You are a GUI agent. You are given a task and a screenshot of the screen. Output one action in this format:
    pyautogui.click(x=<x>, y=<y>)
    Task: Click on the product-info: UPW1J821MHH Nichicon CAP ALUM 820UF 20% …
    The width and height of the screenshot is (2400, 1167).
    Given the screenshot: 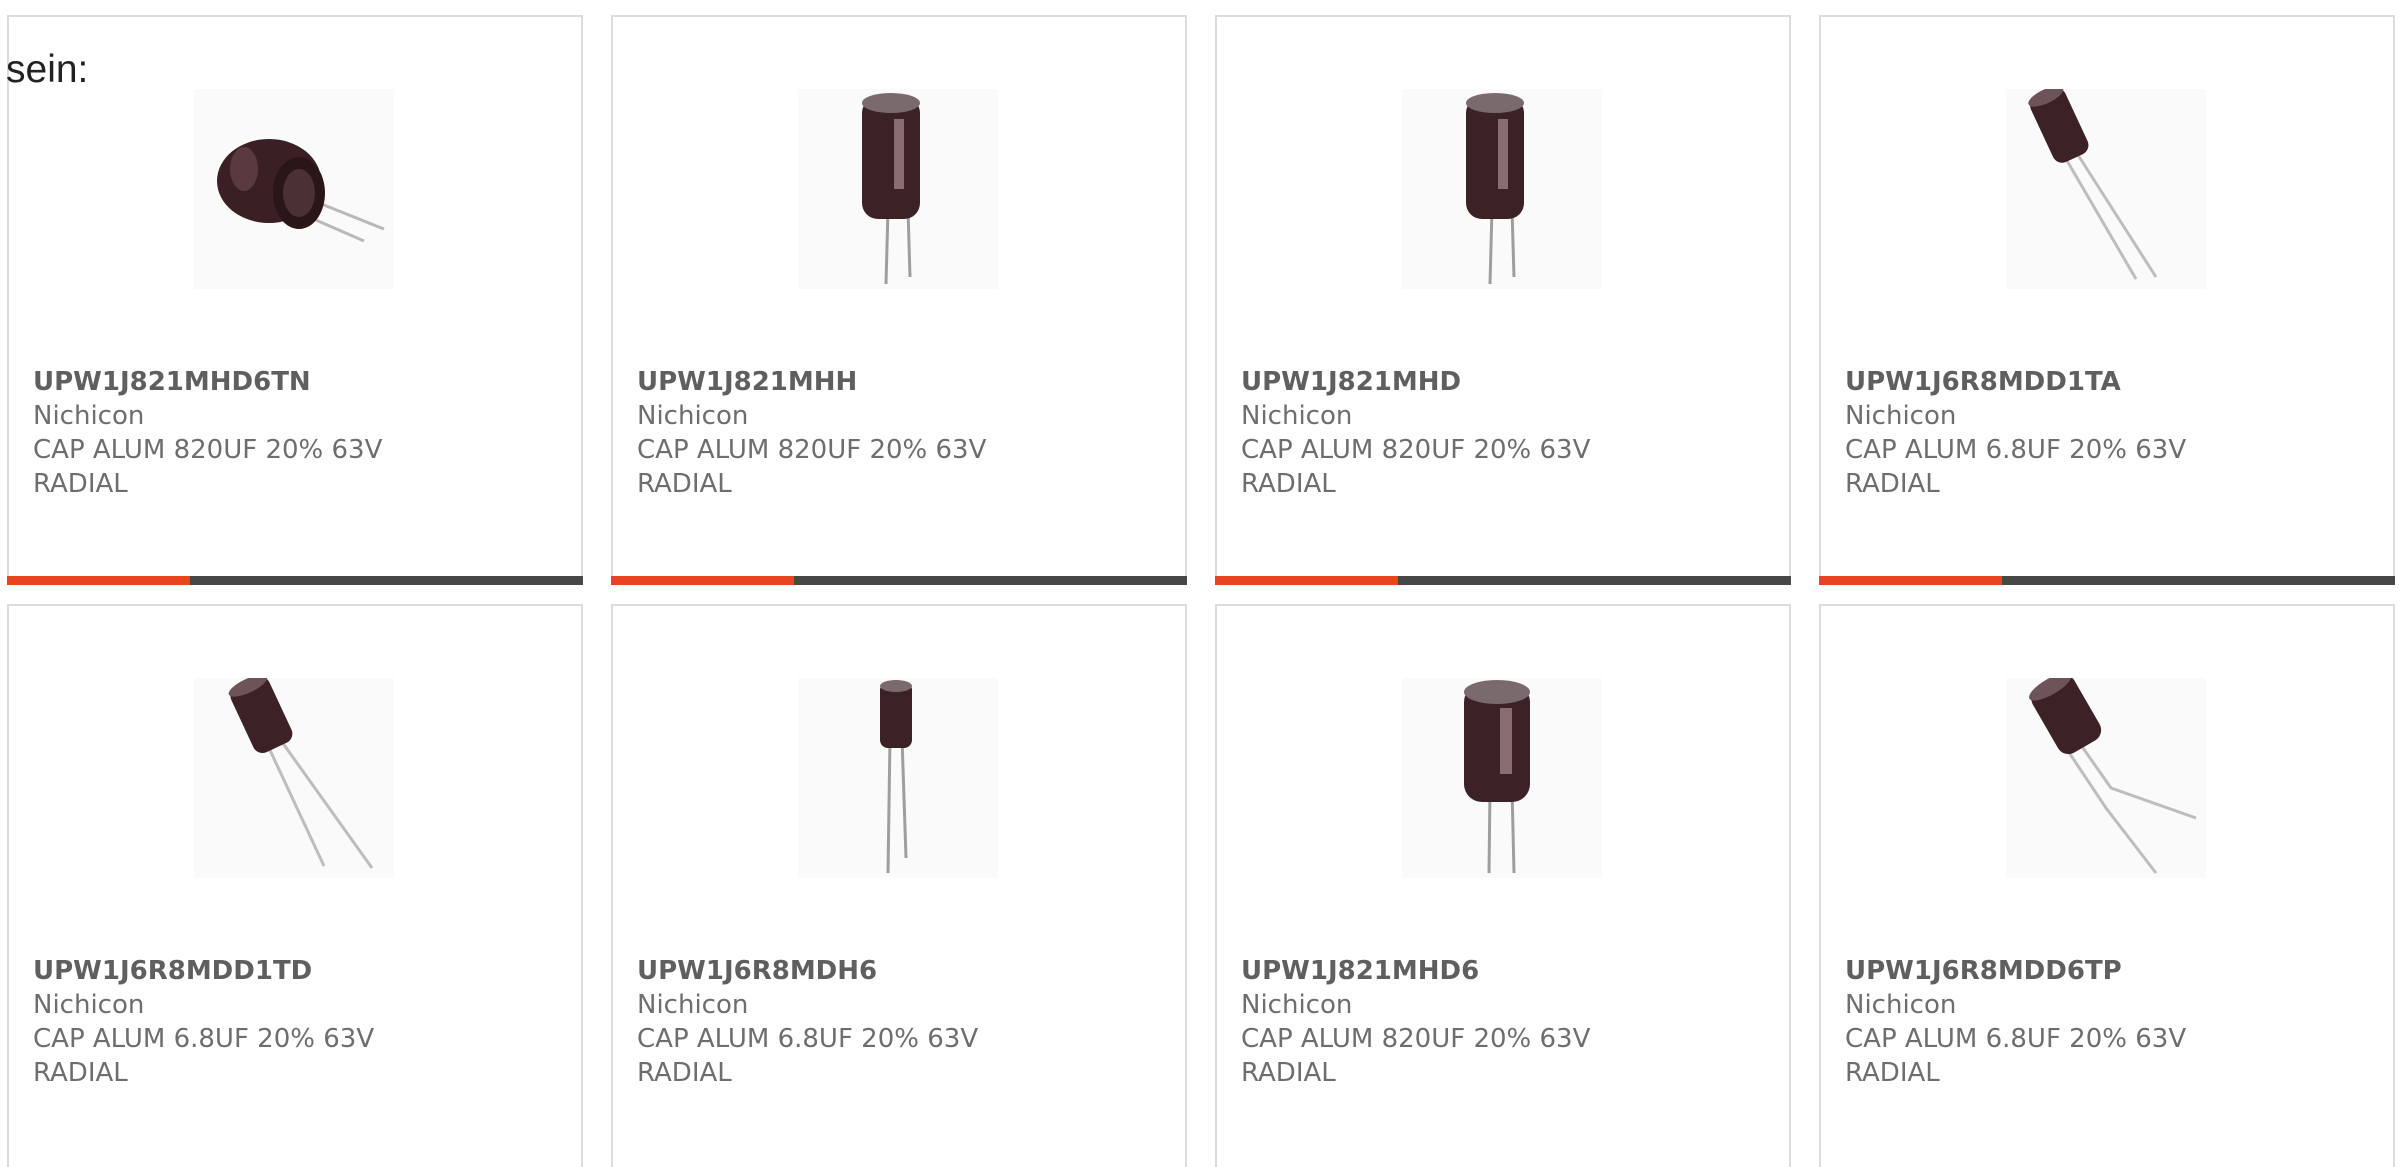 What is the action you would take?
    pyautogui.click(x=899, y=433)
    